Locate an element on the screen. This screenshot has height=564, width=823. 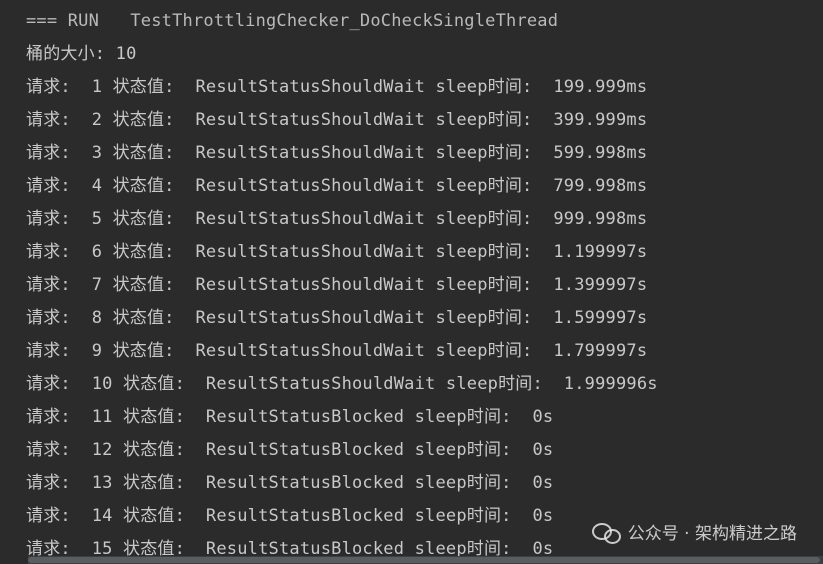
horizontal-scrollbar is located at coordinates (425, 560).